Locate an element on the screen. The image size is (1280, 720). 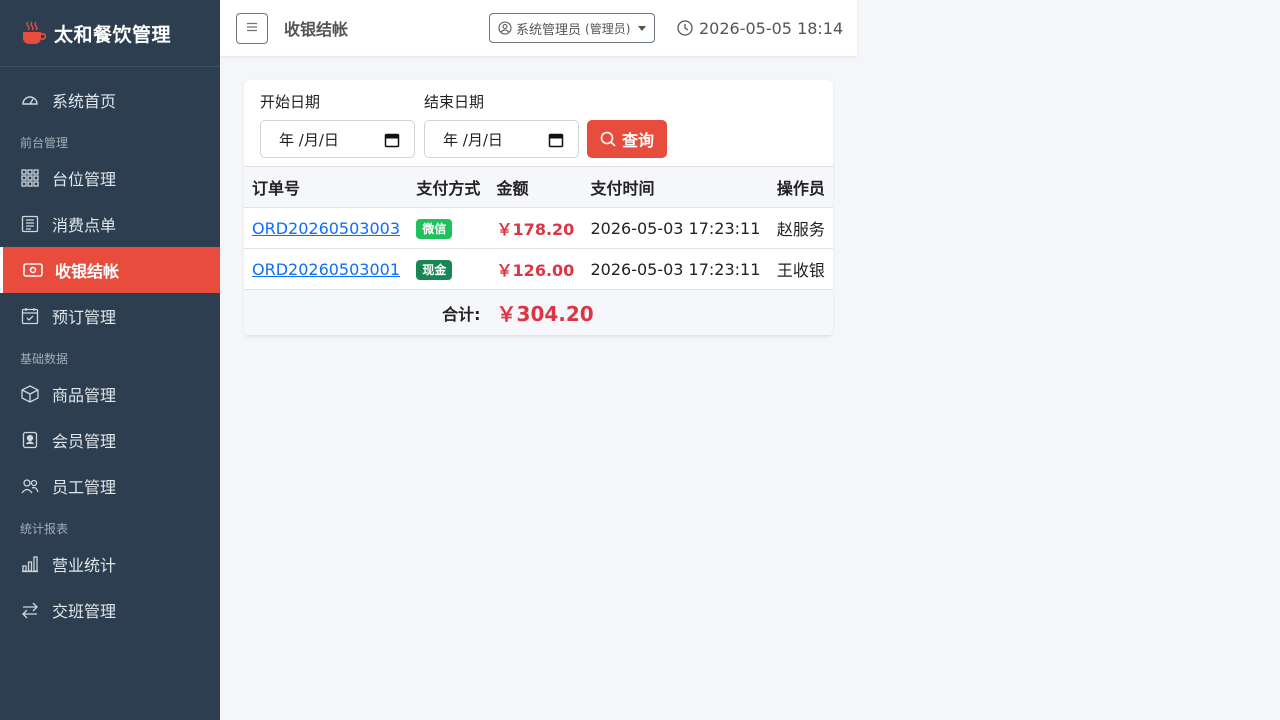
order-link: ORD20260503003 is located at coordinates (326, 228).